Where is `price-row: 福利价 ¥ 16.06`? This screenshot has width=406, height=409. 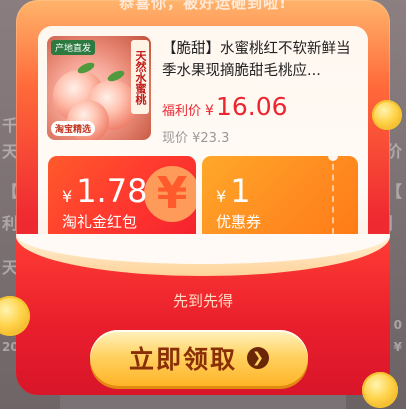
price-row: 福利价 ¥ 16.06 is located at coordinates (225, 106).